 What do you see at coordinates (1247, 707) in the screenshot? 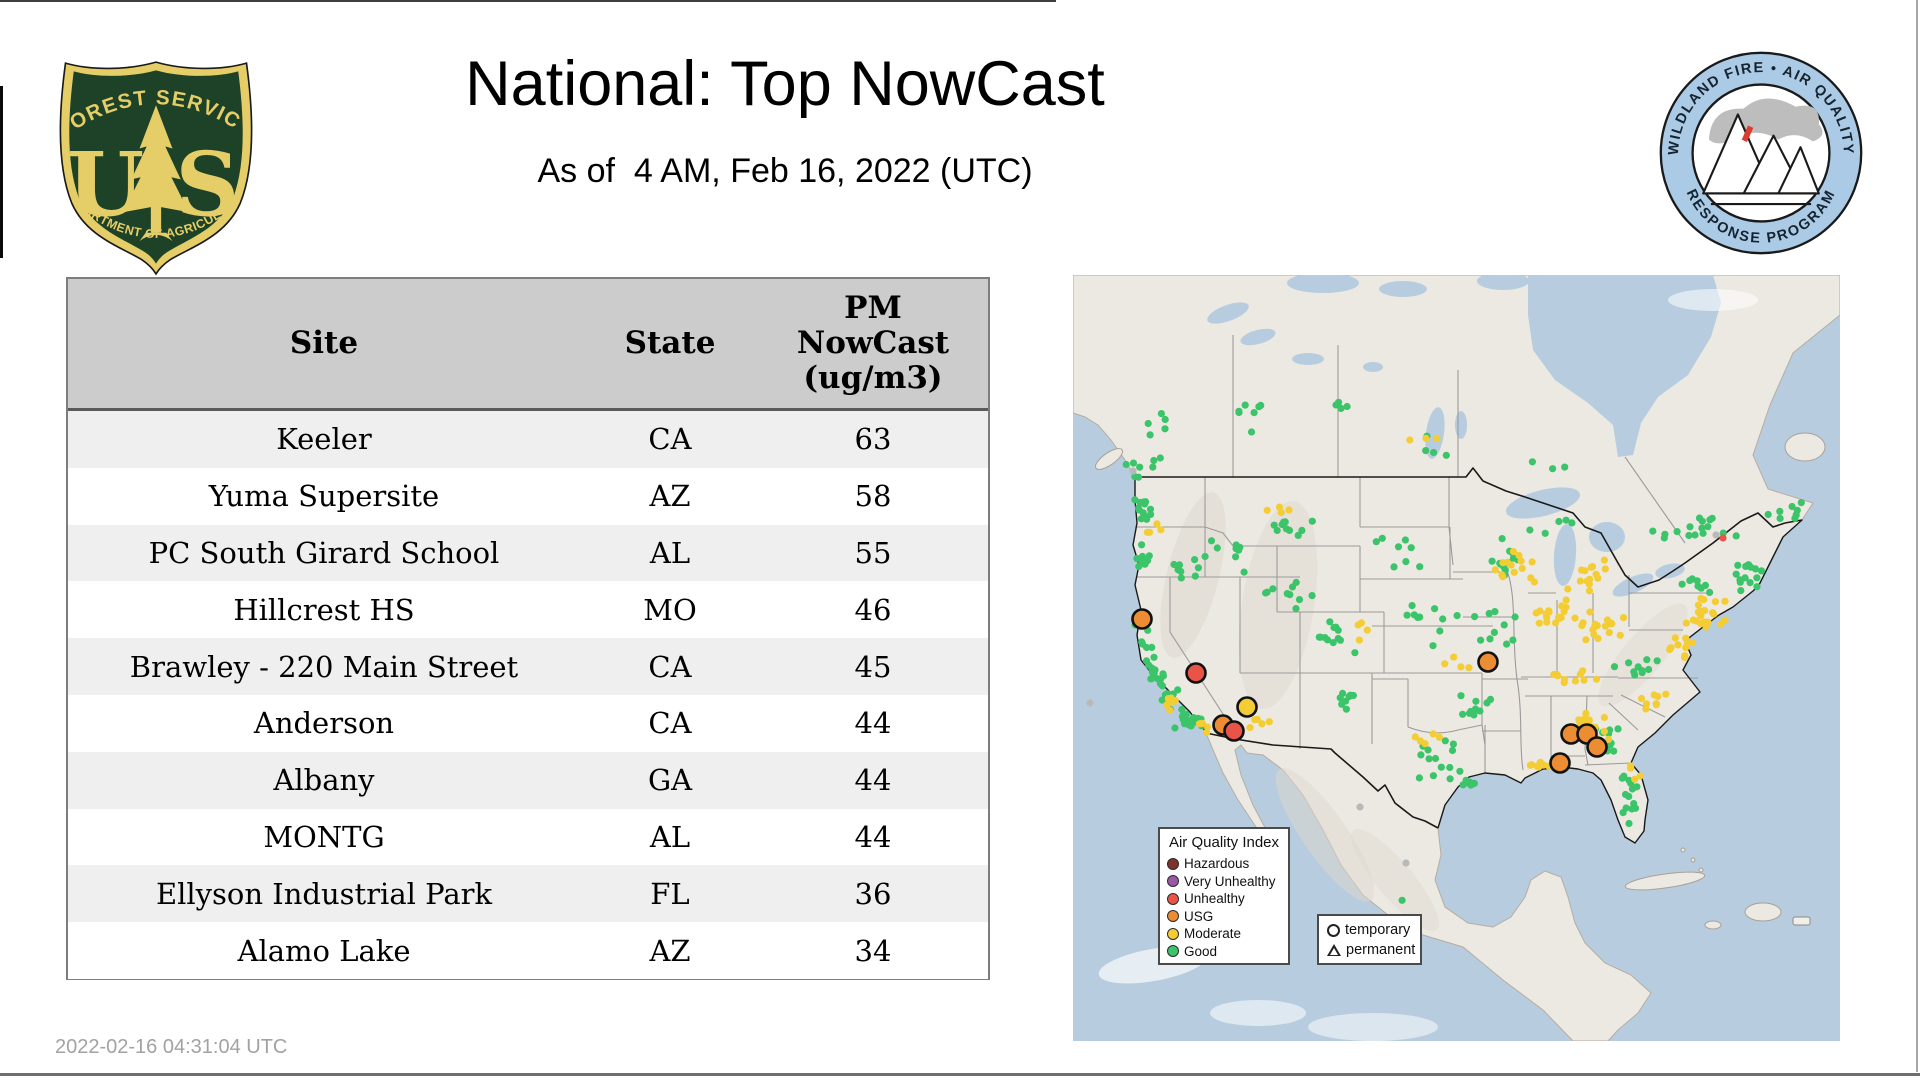
I see `top-site-marker: Alamo Lake` at bounding box center [1247, 707].